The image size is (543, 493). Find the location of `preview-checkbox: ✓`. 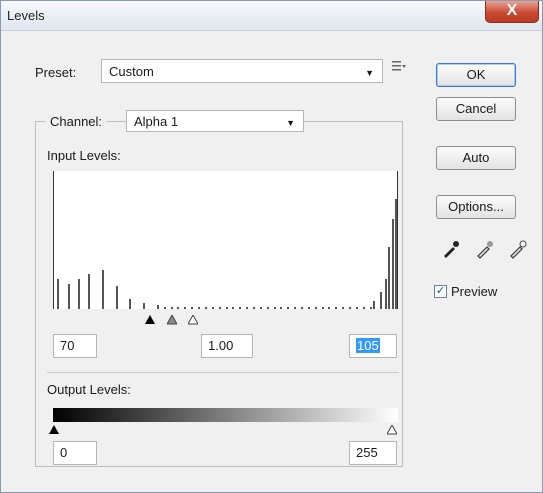

preview-checkbox: ✓ is located at coordinates (440, 291).